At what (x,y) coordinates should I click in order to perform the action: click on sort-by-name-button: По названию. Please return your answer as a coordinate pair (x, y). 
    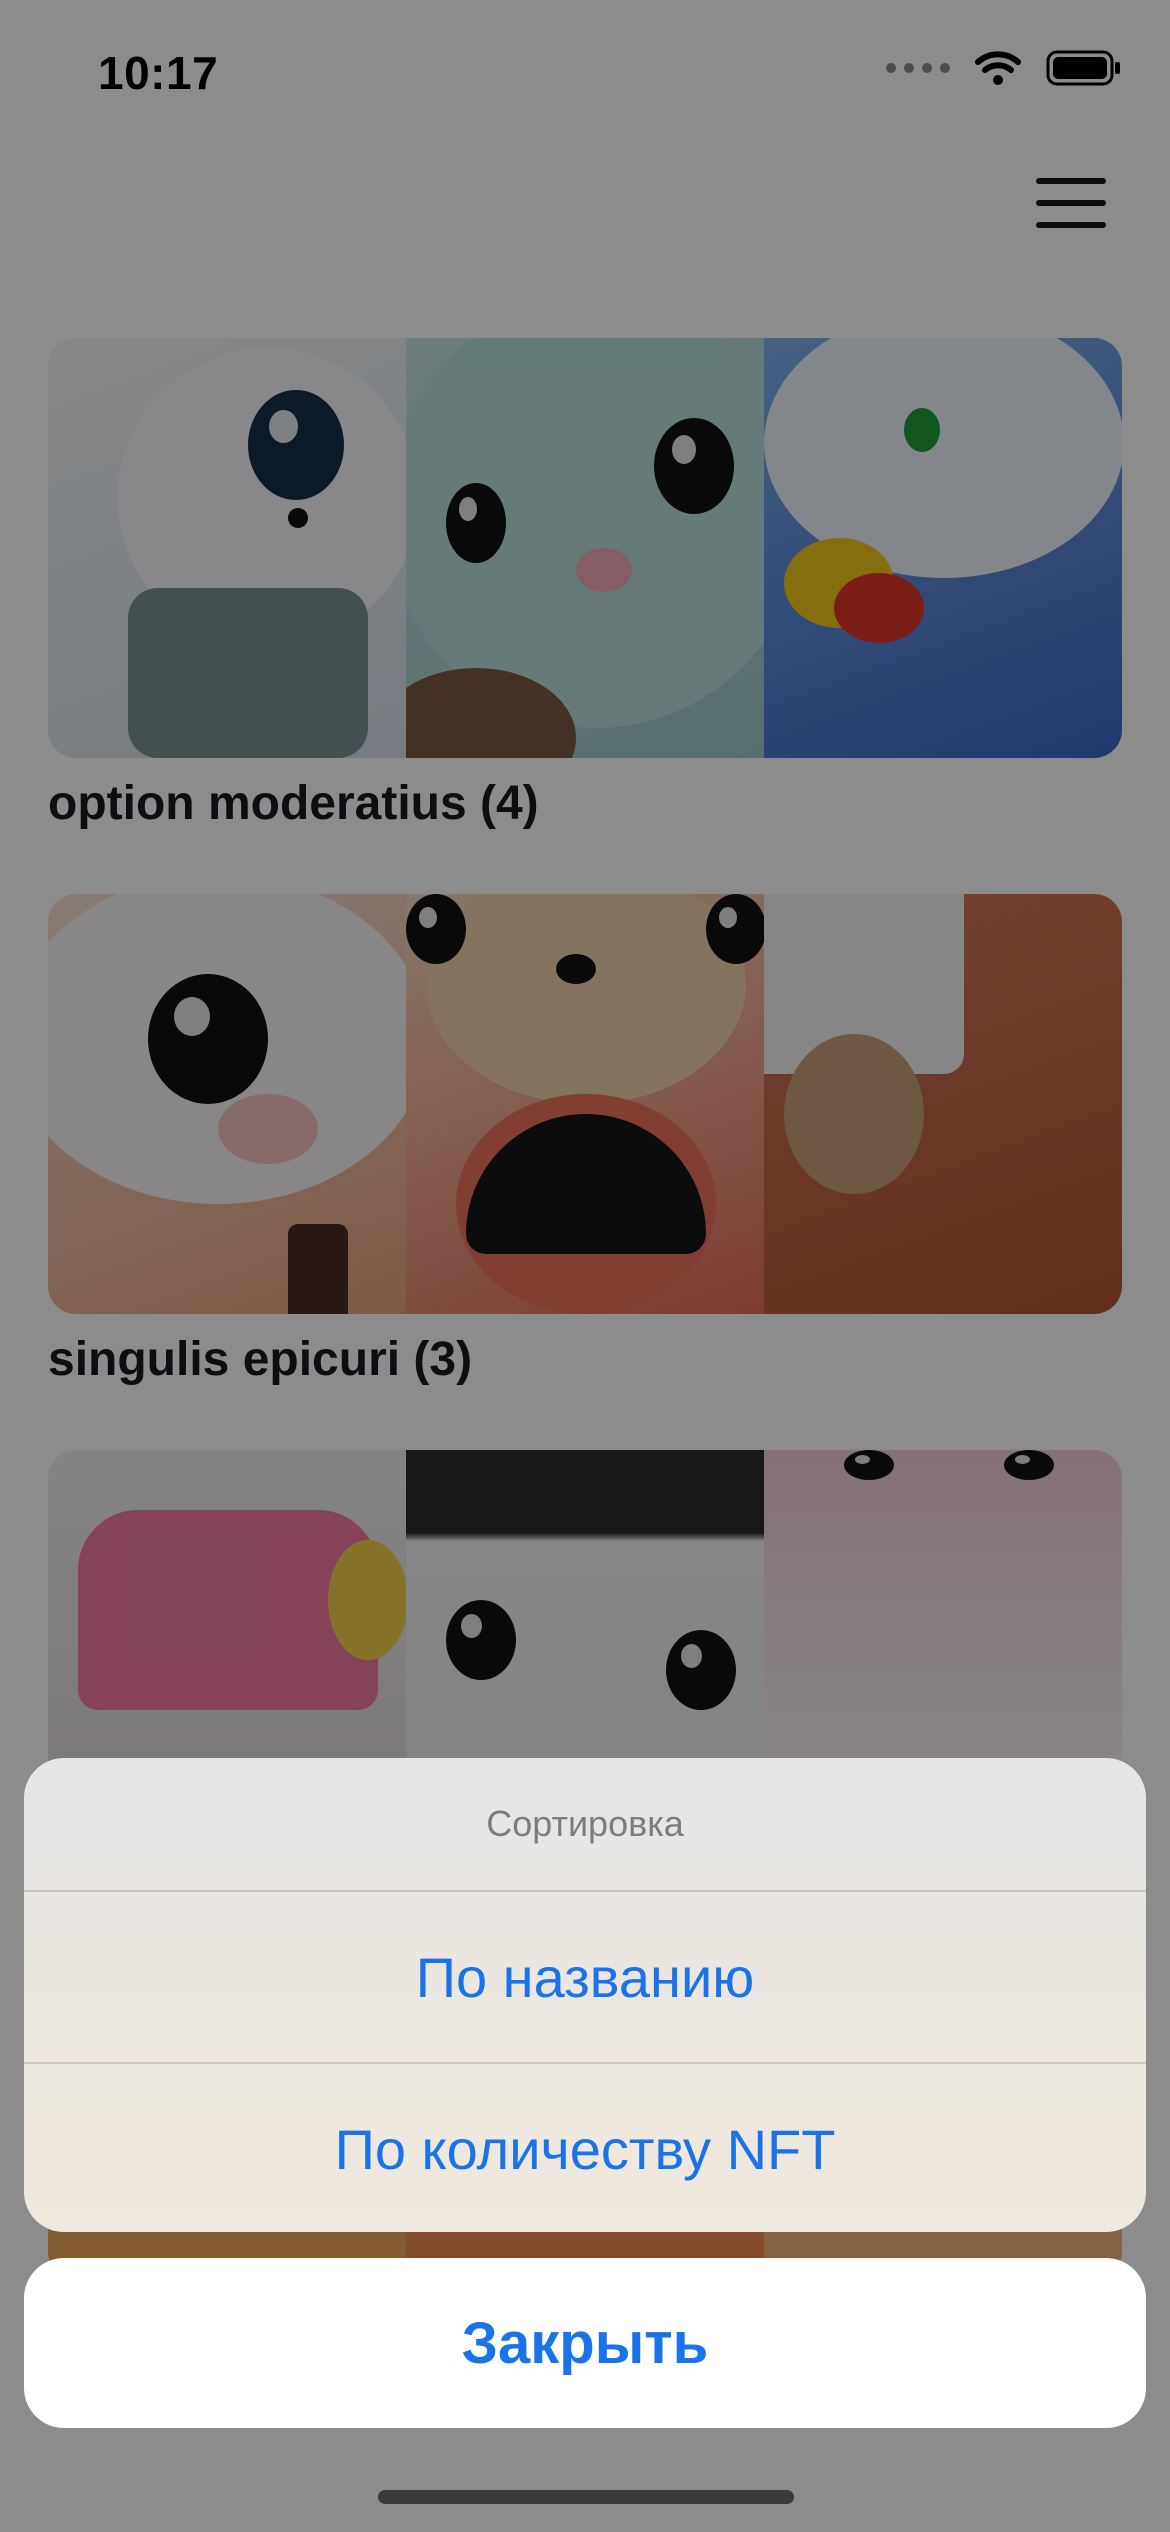
    Looking at the image, I should click on (585, 1977).